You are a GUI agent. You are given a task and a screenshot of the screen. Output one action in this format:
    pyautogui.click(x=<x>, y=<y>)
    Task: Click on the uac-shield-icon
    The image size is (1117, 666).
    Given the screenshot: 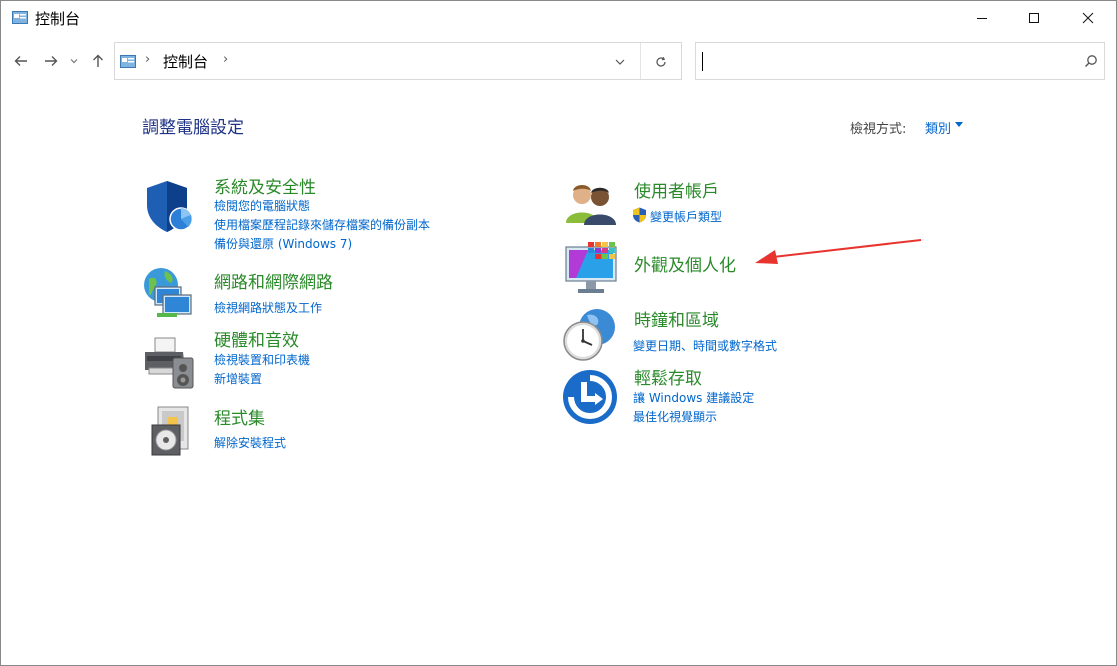 What is the action you would take?
    pyautogui.click(x=639, y=215)
    